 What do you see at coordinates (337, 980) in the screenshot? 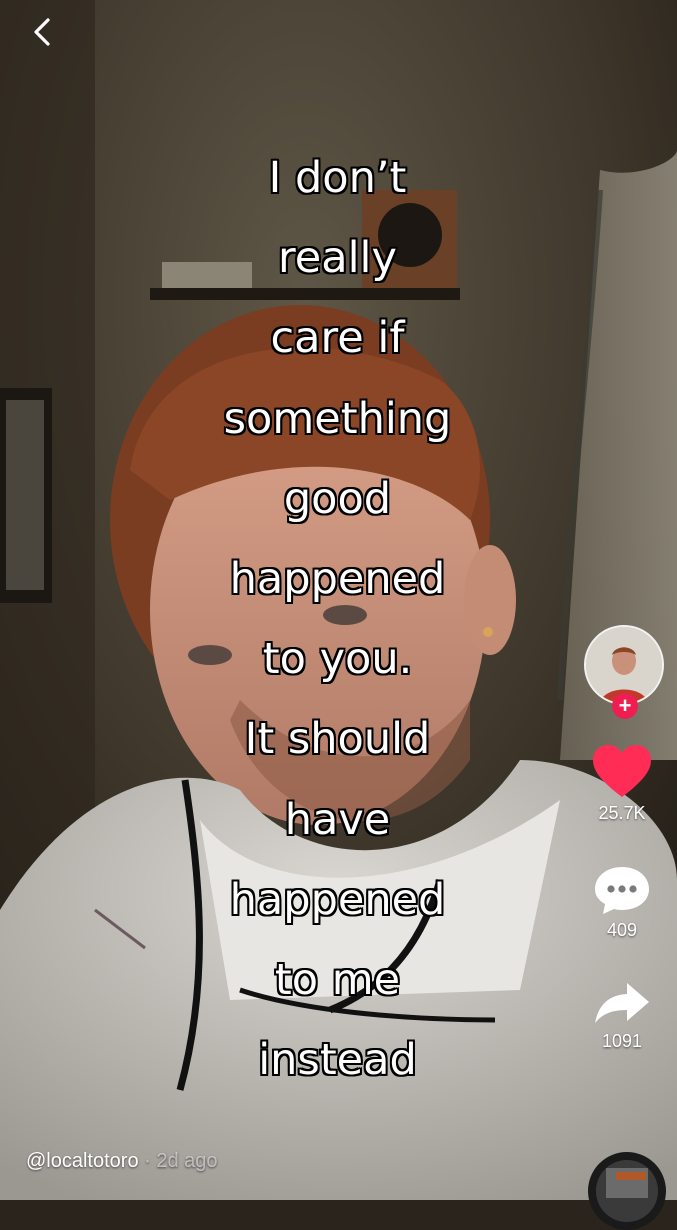
I see `caption-line: to me` at bounding box center [337, 980].